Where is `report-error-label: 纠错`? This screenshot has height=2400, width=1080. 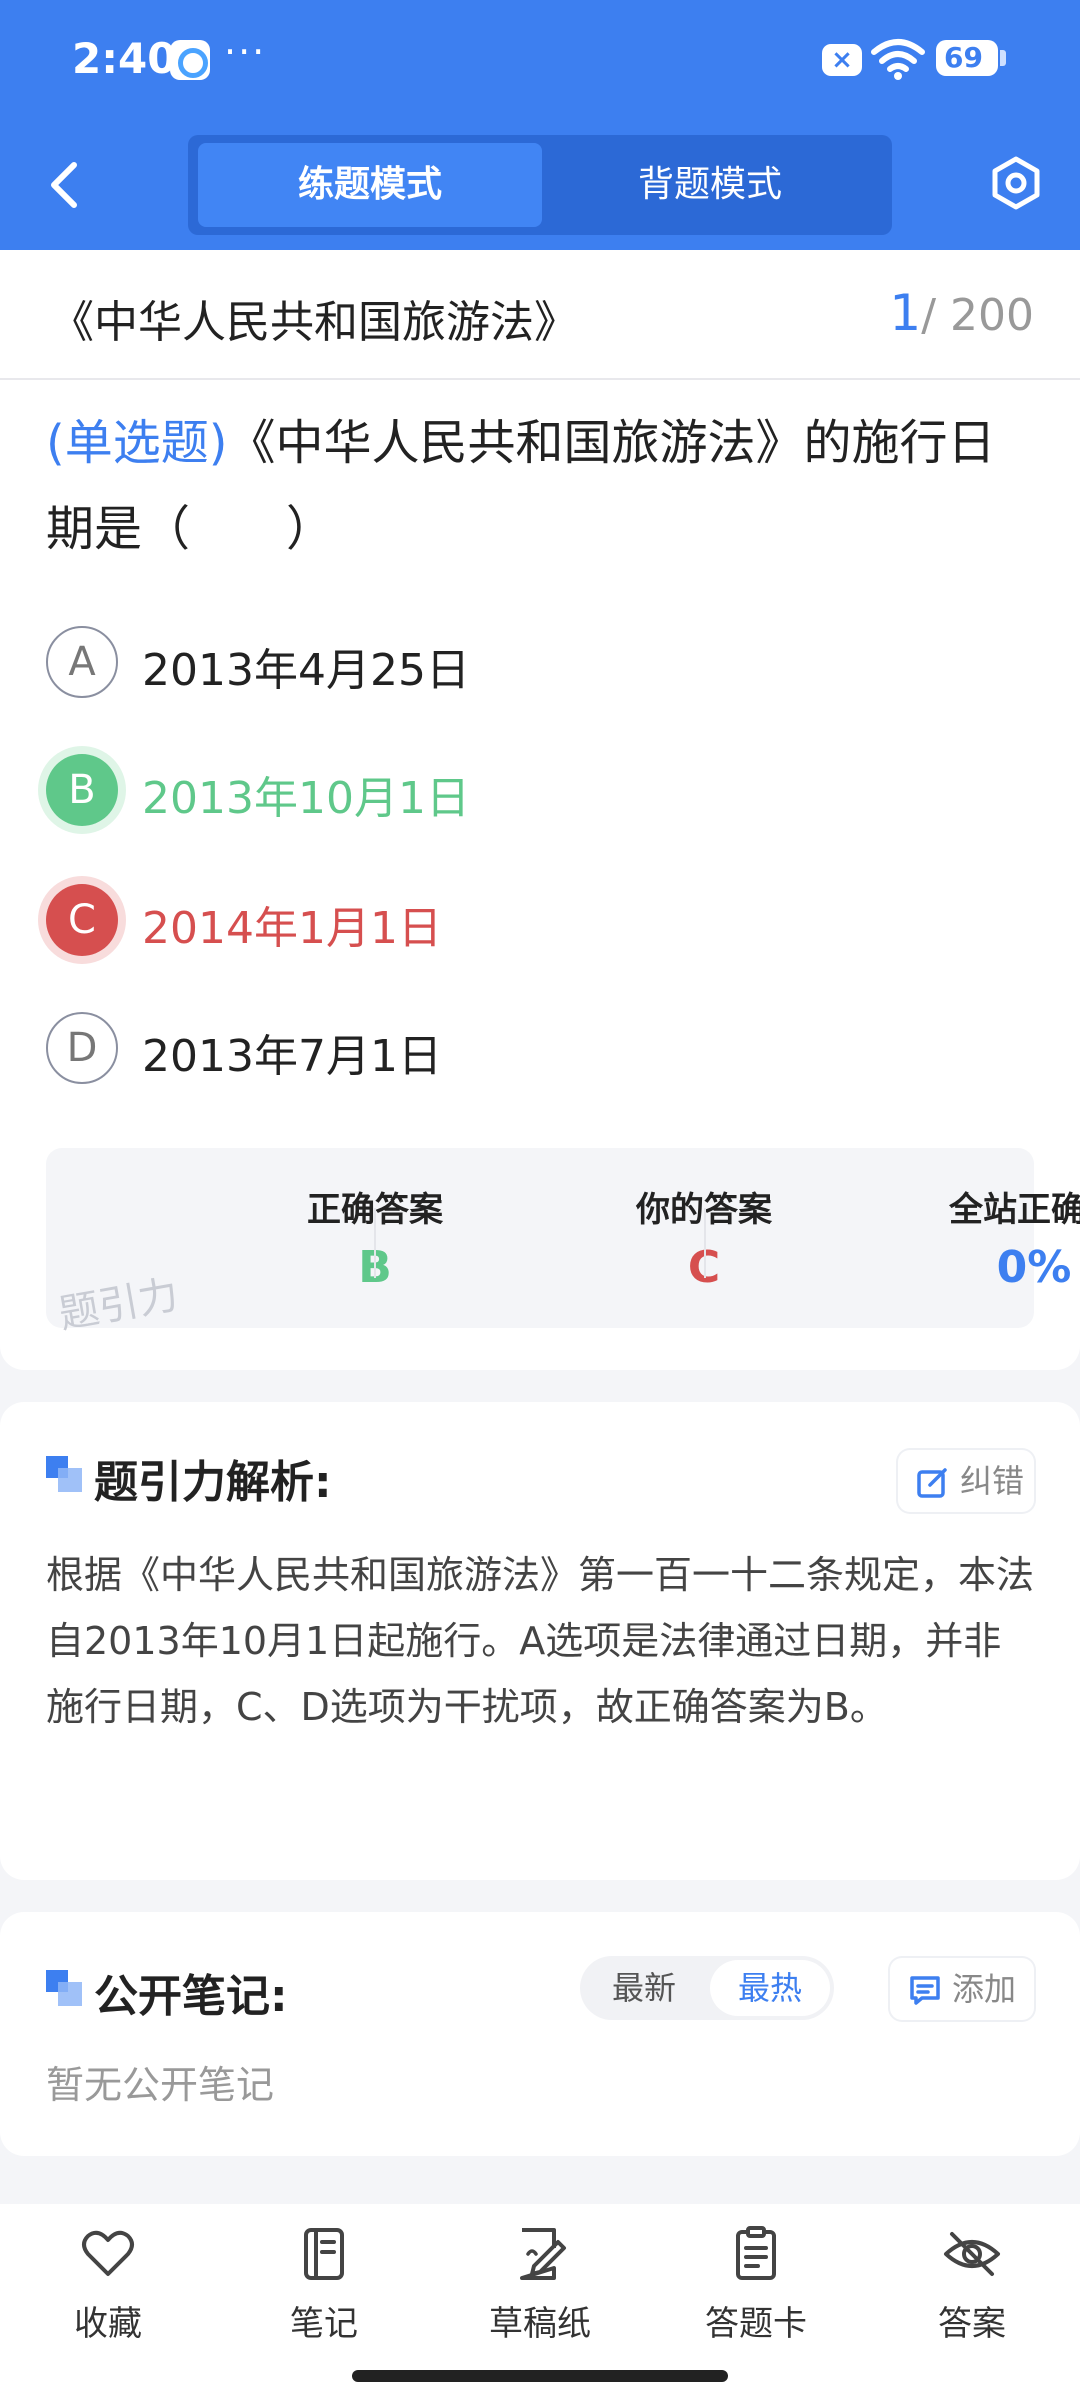
report-error-label: 纠错 is located at coordinates (992, 1481).